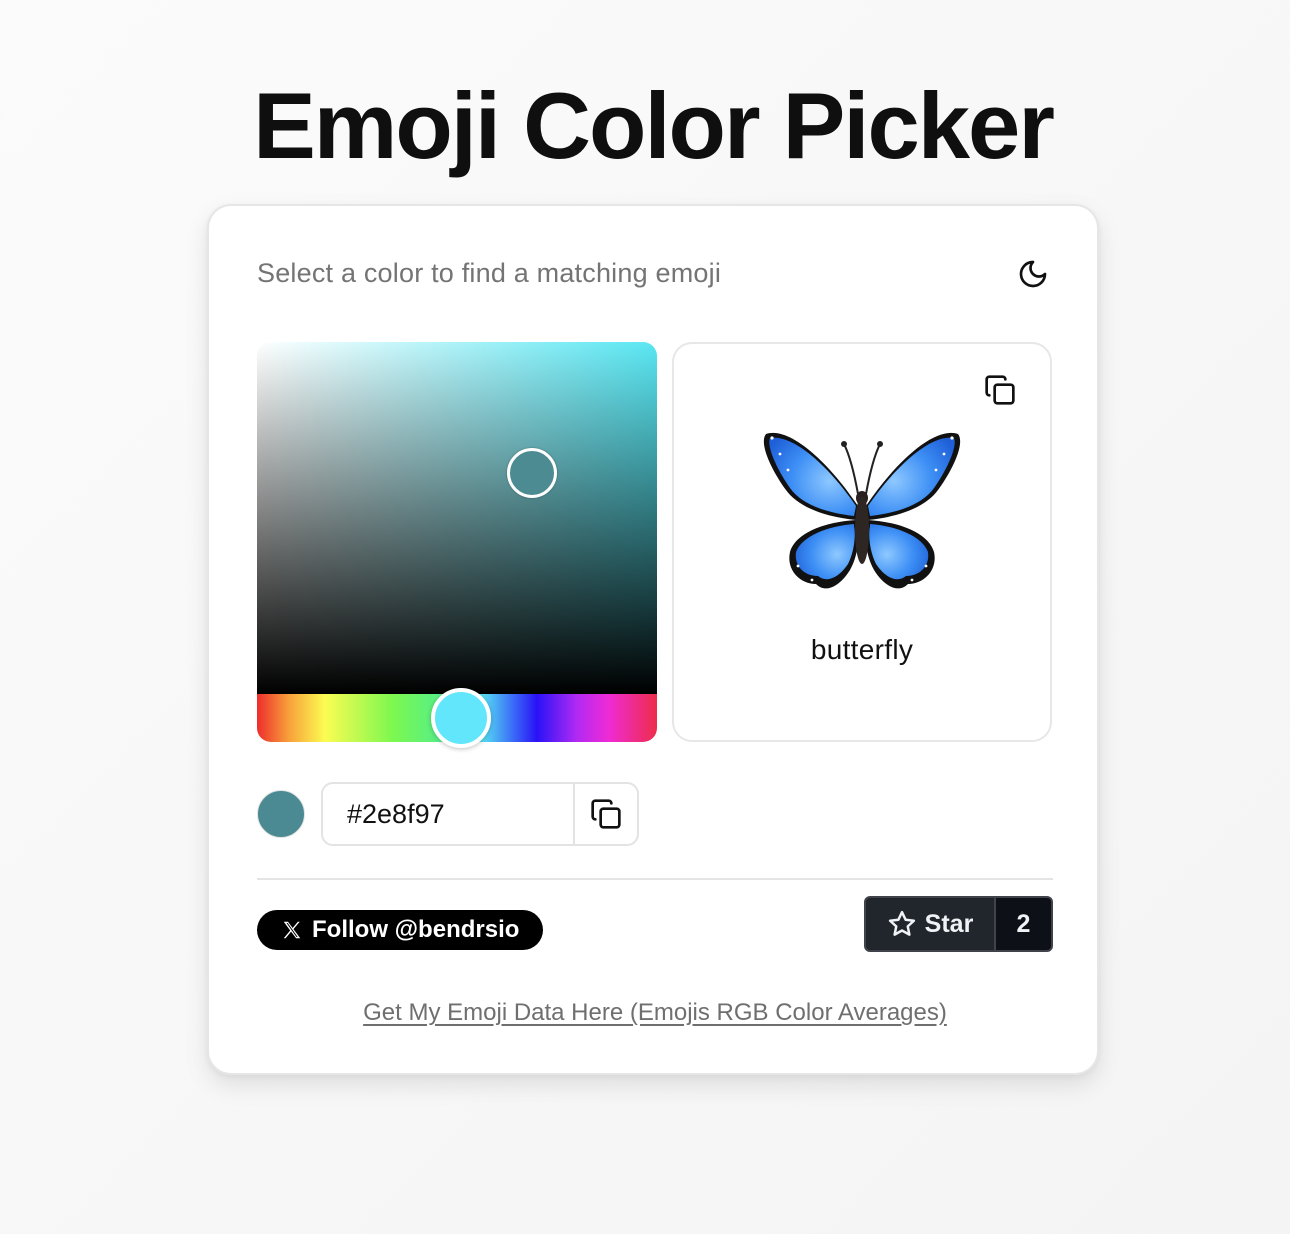 The height and width of the screenshot is (1234, 1290). Describe the element at coordinates (655, 879) in the screenshot. I see `divider` at that location.